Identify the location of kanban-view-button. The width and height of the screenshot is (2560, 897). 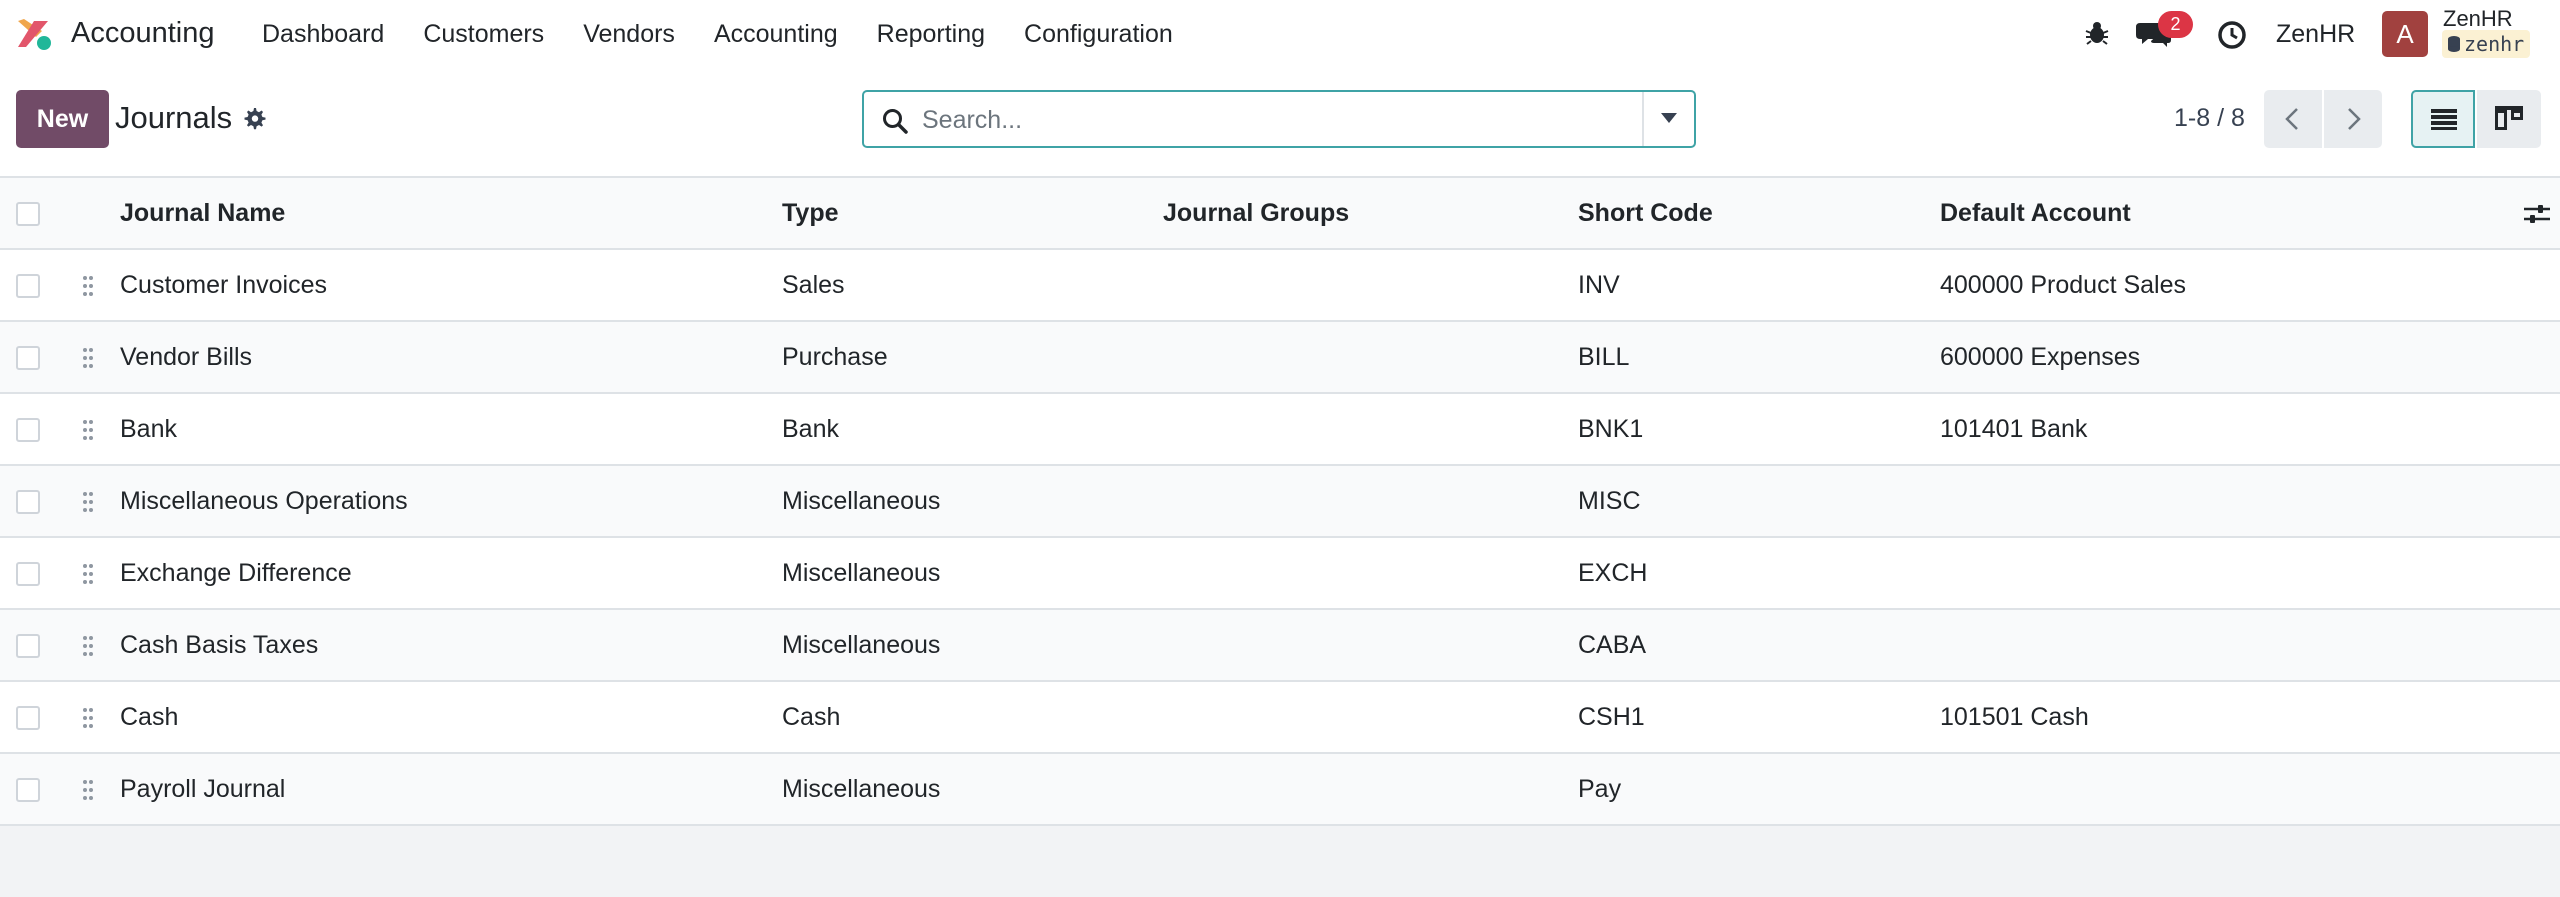
(2509, 119).